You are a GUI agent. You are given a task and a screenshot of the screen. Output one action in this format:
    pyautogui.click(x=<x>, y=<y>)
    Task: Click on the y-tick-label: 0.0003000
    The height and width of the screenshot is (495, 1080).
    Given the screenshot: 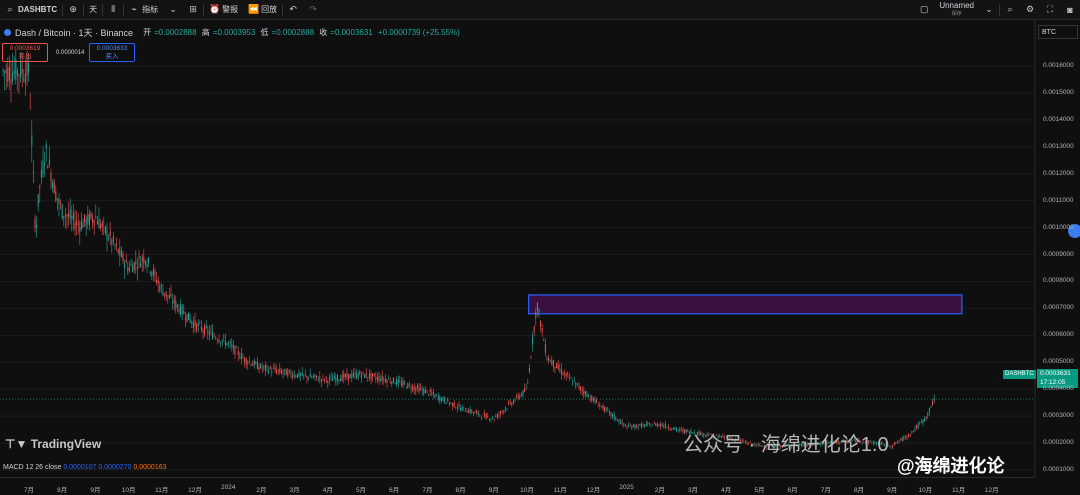 What is the action you would take?
    pyautogui.click(x=1058, y=416)
    